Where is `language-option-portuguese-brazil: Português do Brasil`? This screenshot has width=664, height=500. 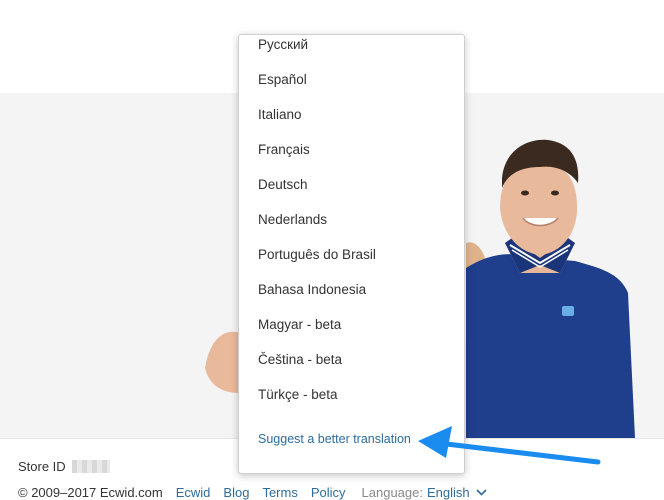
language-option-portuguese-brazil: Português do Brasil is located at coordinates (317, 255).